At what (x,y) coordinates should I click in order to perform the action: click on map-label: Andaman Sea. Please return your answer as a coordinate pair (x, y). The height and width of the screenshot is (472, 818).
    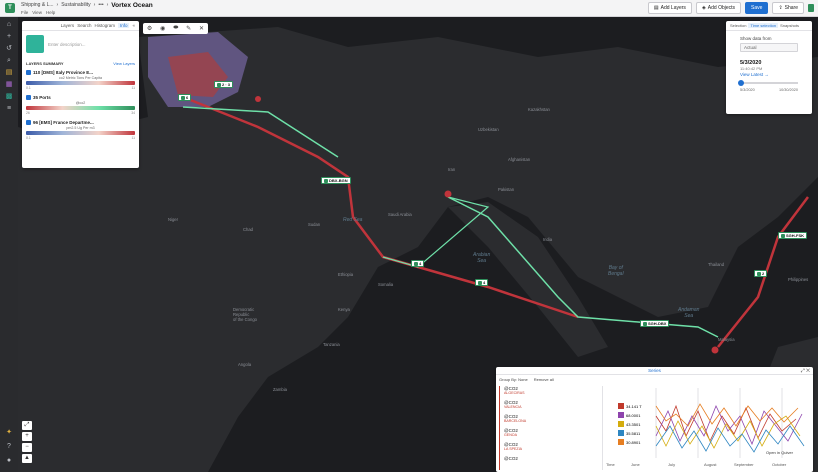
    Looking at the image, I should click on (689, 313).